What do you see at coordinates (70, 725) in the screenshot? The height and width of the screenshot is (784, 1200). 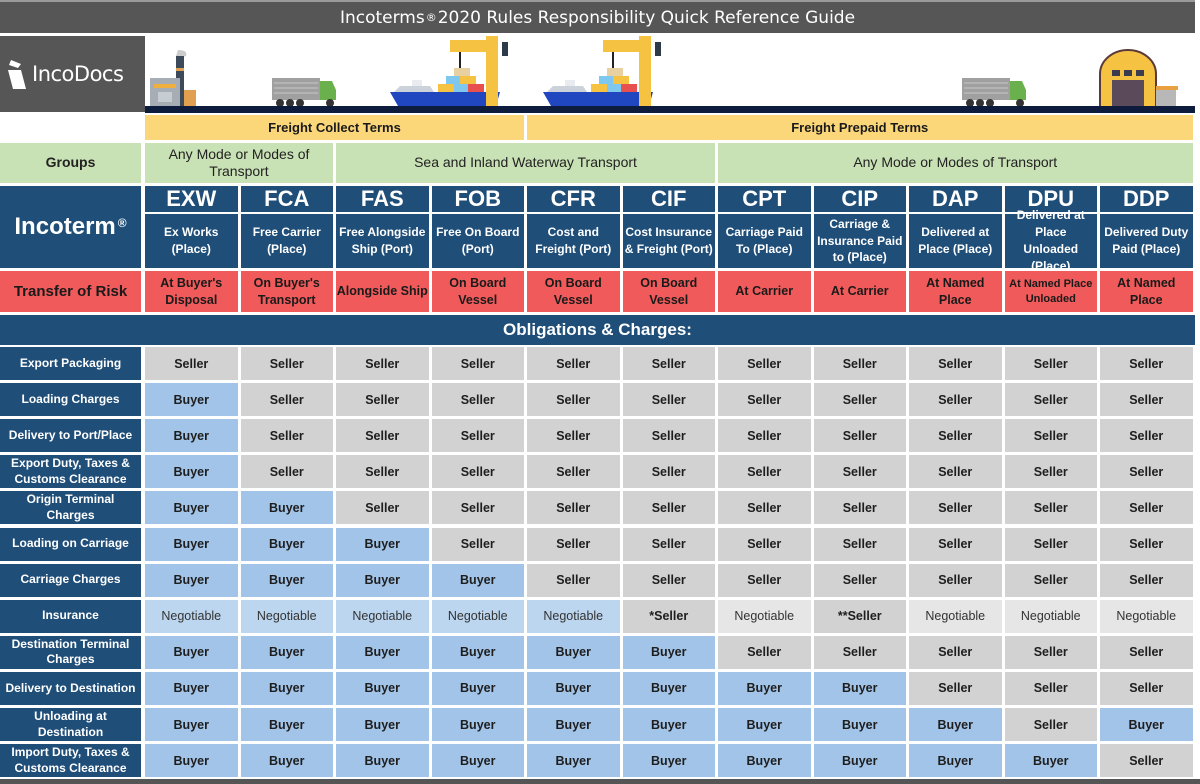 I see `obligation-label: Unloading at Destination` at bounding box center [70, 725].